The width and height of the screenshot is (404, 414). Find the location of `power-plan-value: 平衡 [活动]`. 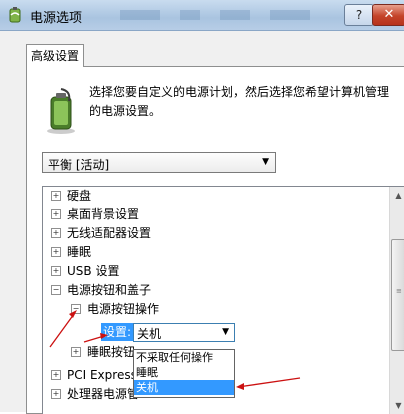

power-plan-value: 平衡 [活动] is located at coordinates (79, 165).